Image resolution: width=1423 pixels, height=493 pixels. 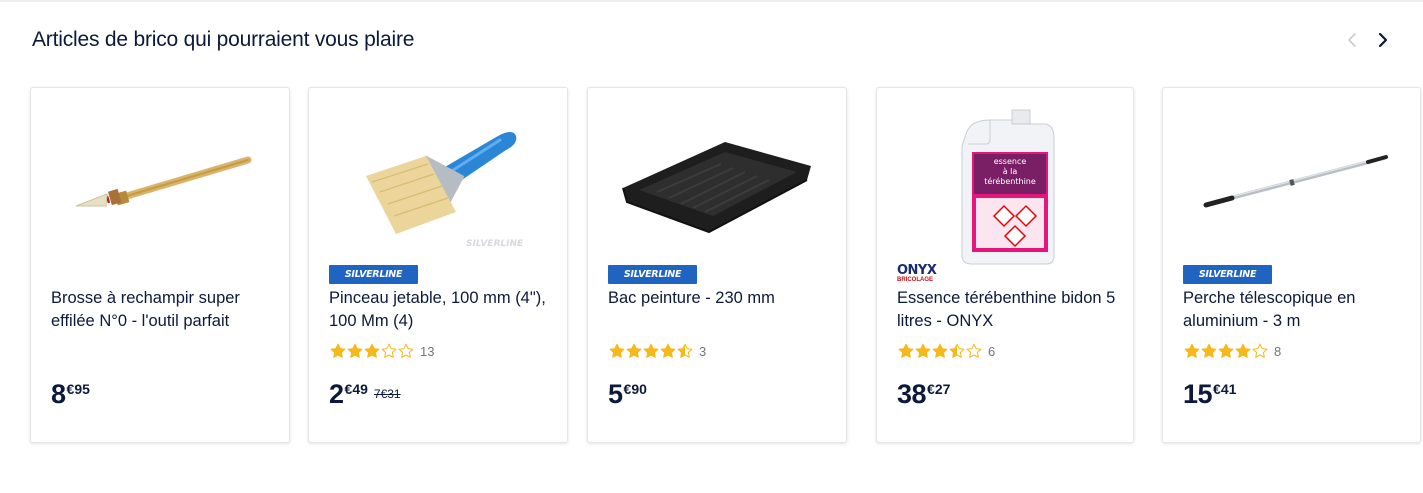 I want to click on price-integer: 5, so click(x=615, y=394).